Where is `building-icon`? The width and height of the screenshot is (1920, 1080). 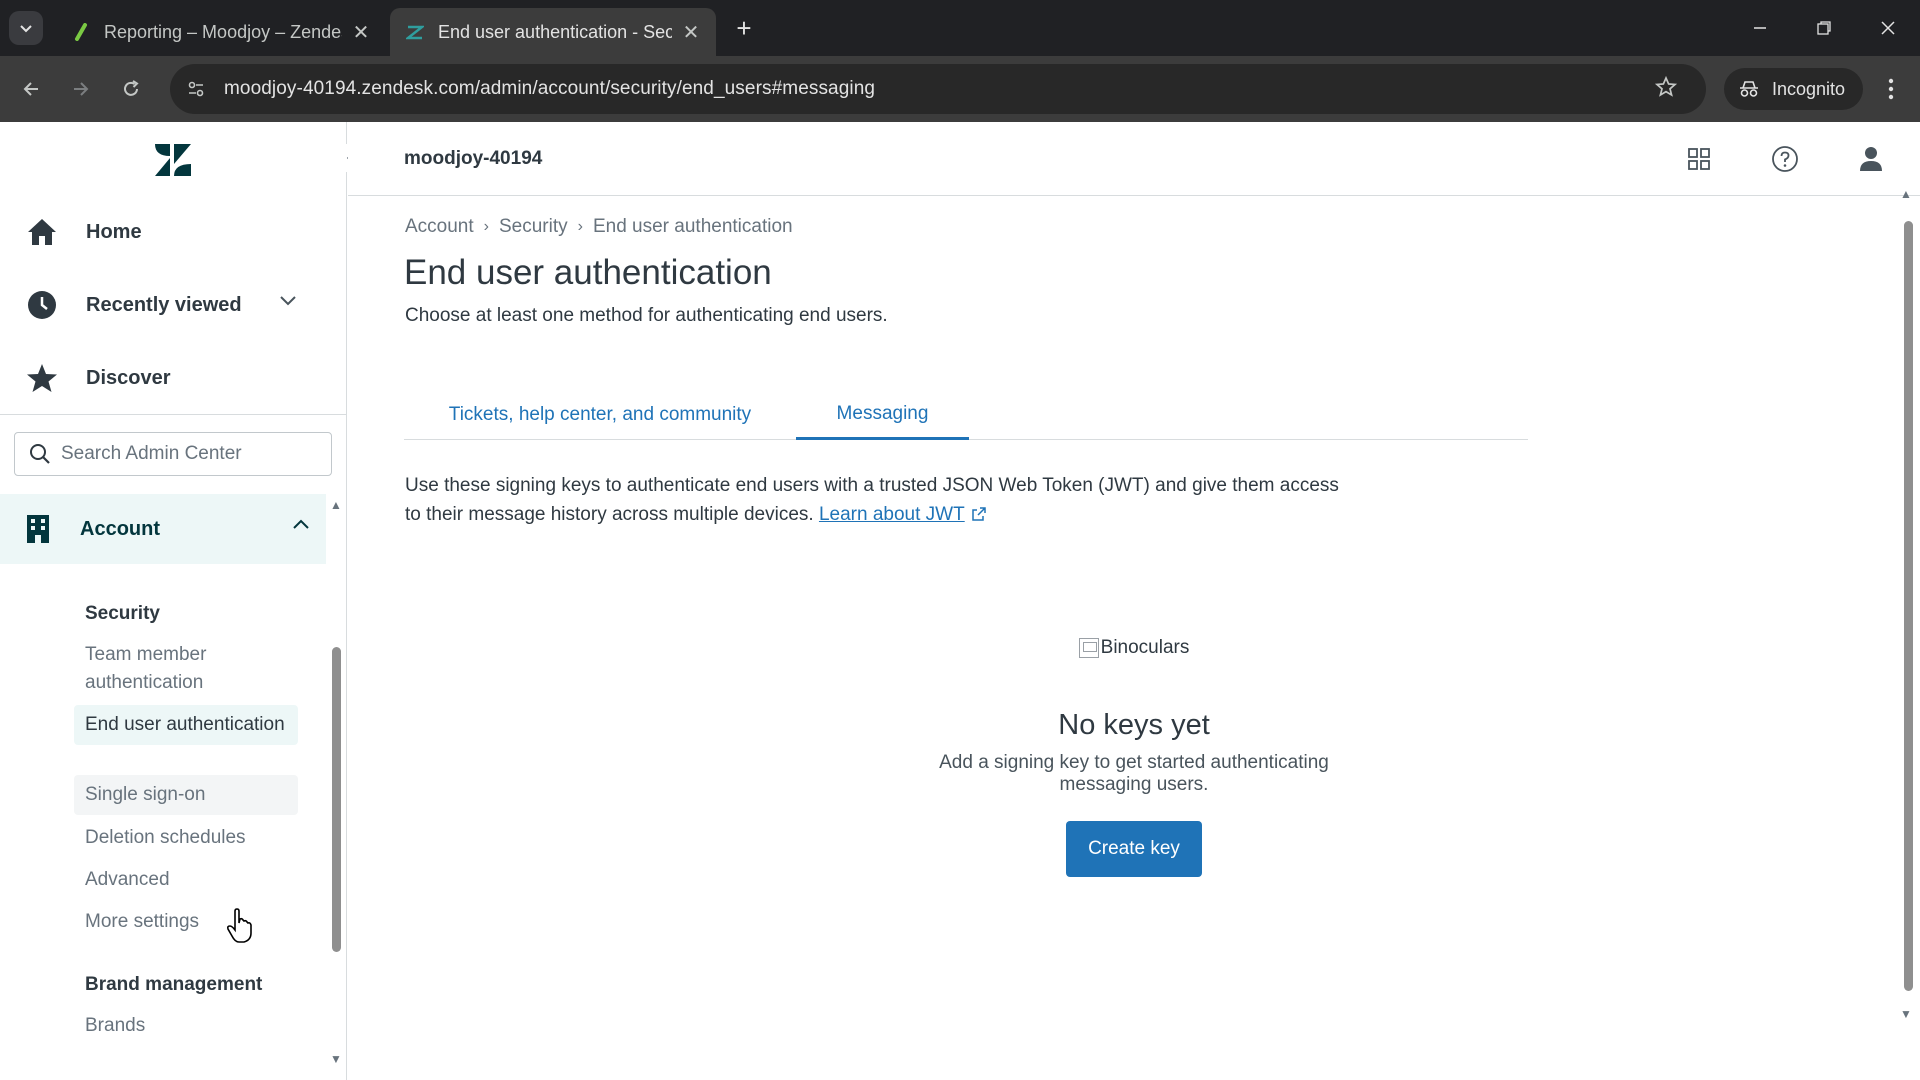
building-icon is located at coordinates (38, 529).